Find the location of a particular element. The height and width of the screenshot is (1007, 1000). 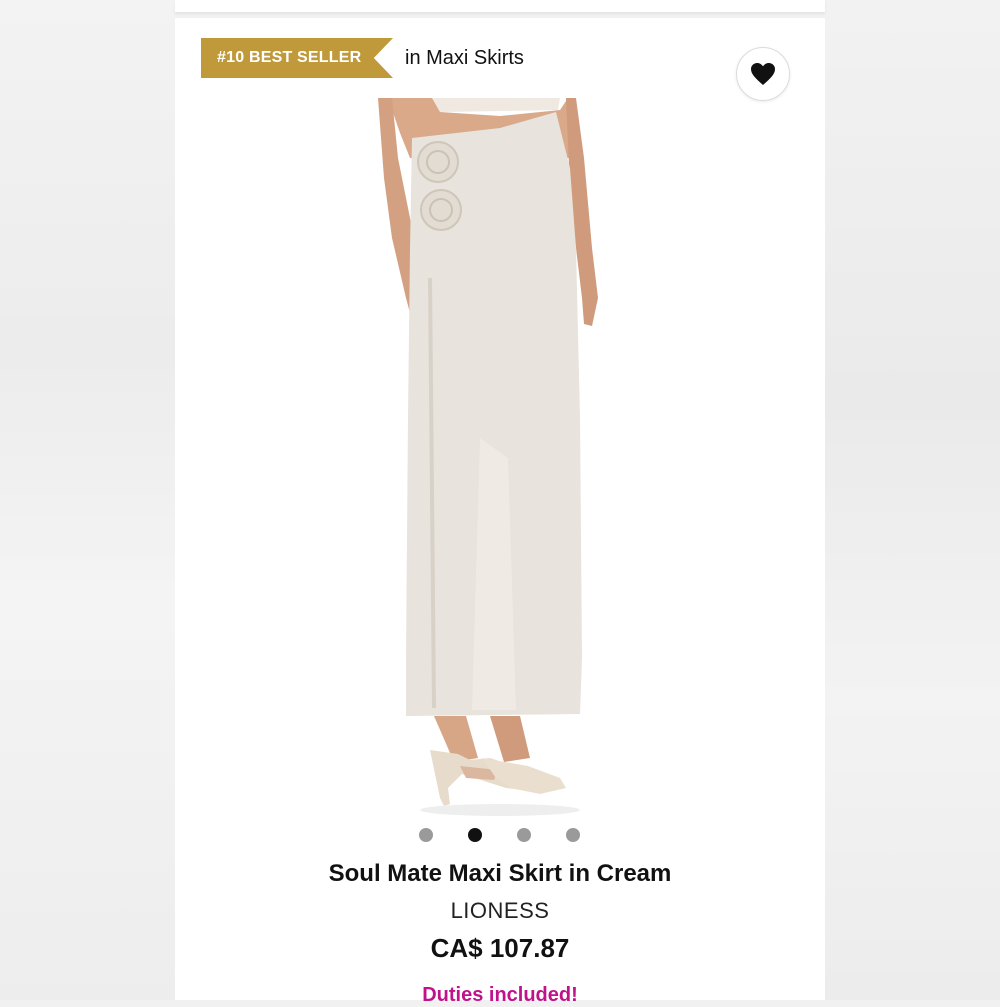

wishlist-button is located at coordinates (763, 74).